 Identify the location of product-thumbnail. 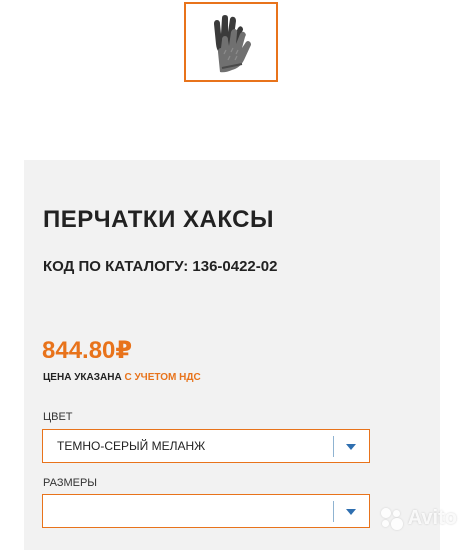
(231, 42).